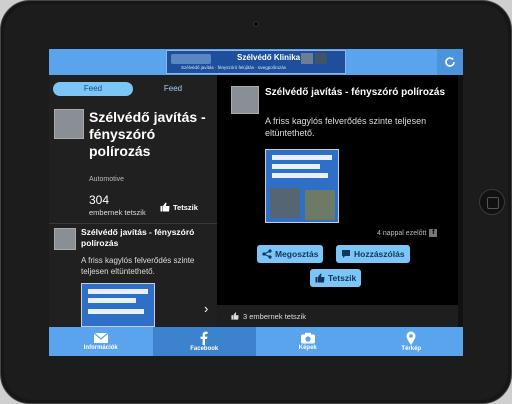 The height and width of the screenshot is (404, 512). I want to click on comment-button: Hozzászólás, so click(373, 254).